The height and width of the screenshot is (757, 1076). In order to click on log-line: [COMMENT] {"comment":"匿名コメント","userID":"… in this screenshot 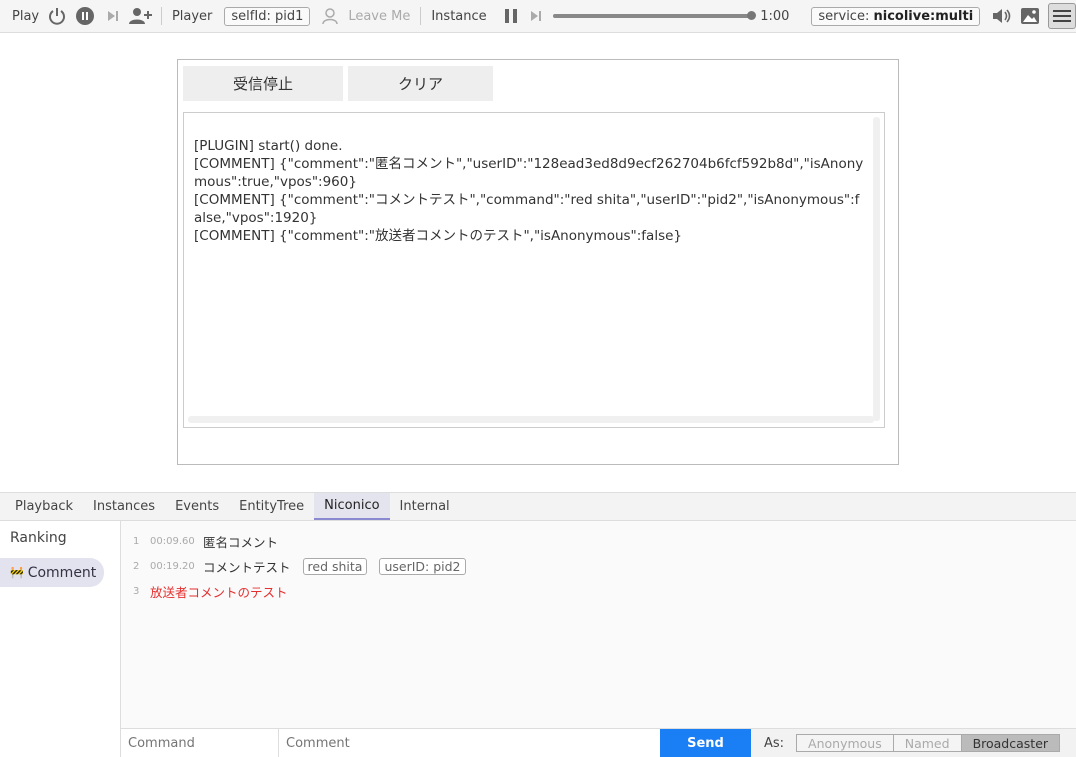, I will do `click(529, 173)`.